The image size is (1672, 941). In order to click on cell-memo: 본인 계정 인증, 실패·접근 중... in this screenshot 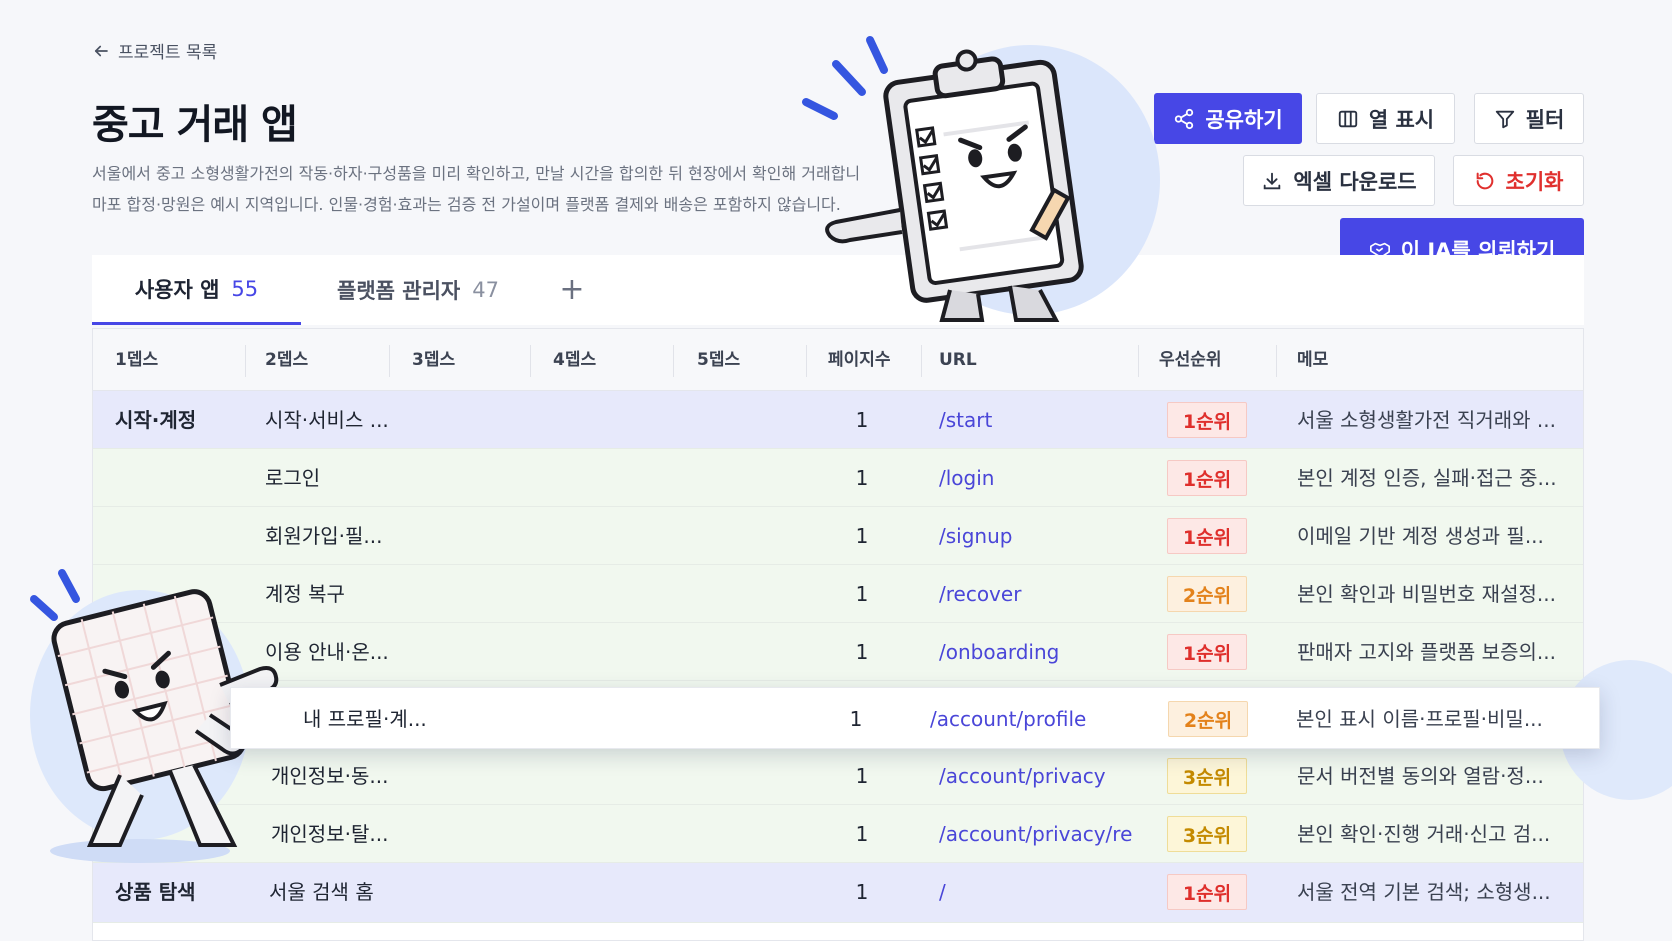, I will do `click(1427, 478)`.